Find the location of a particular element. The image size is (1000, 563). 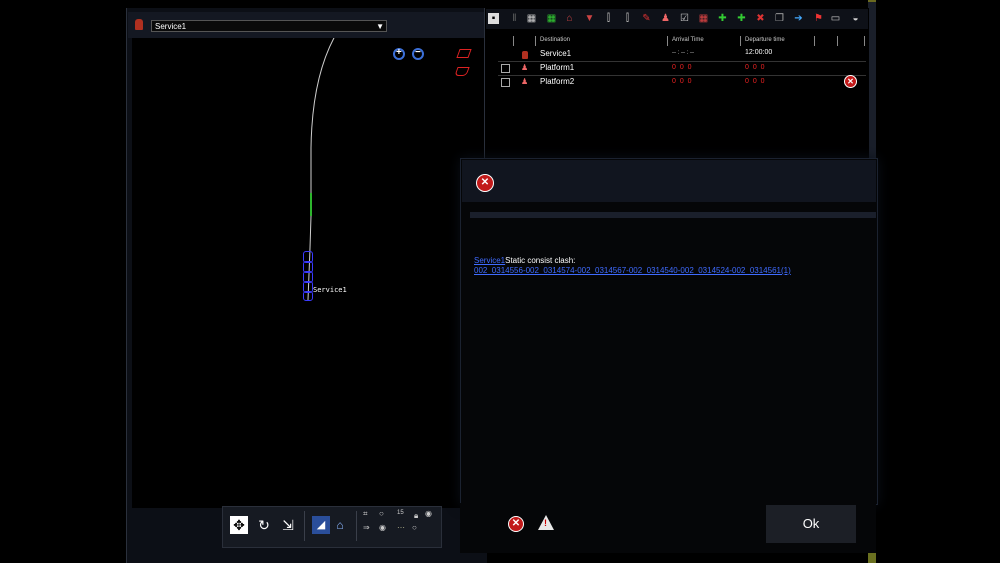

train-icon: ⇒ is located at coordinates (366, 527).